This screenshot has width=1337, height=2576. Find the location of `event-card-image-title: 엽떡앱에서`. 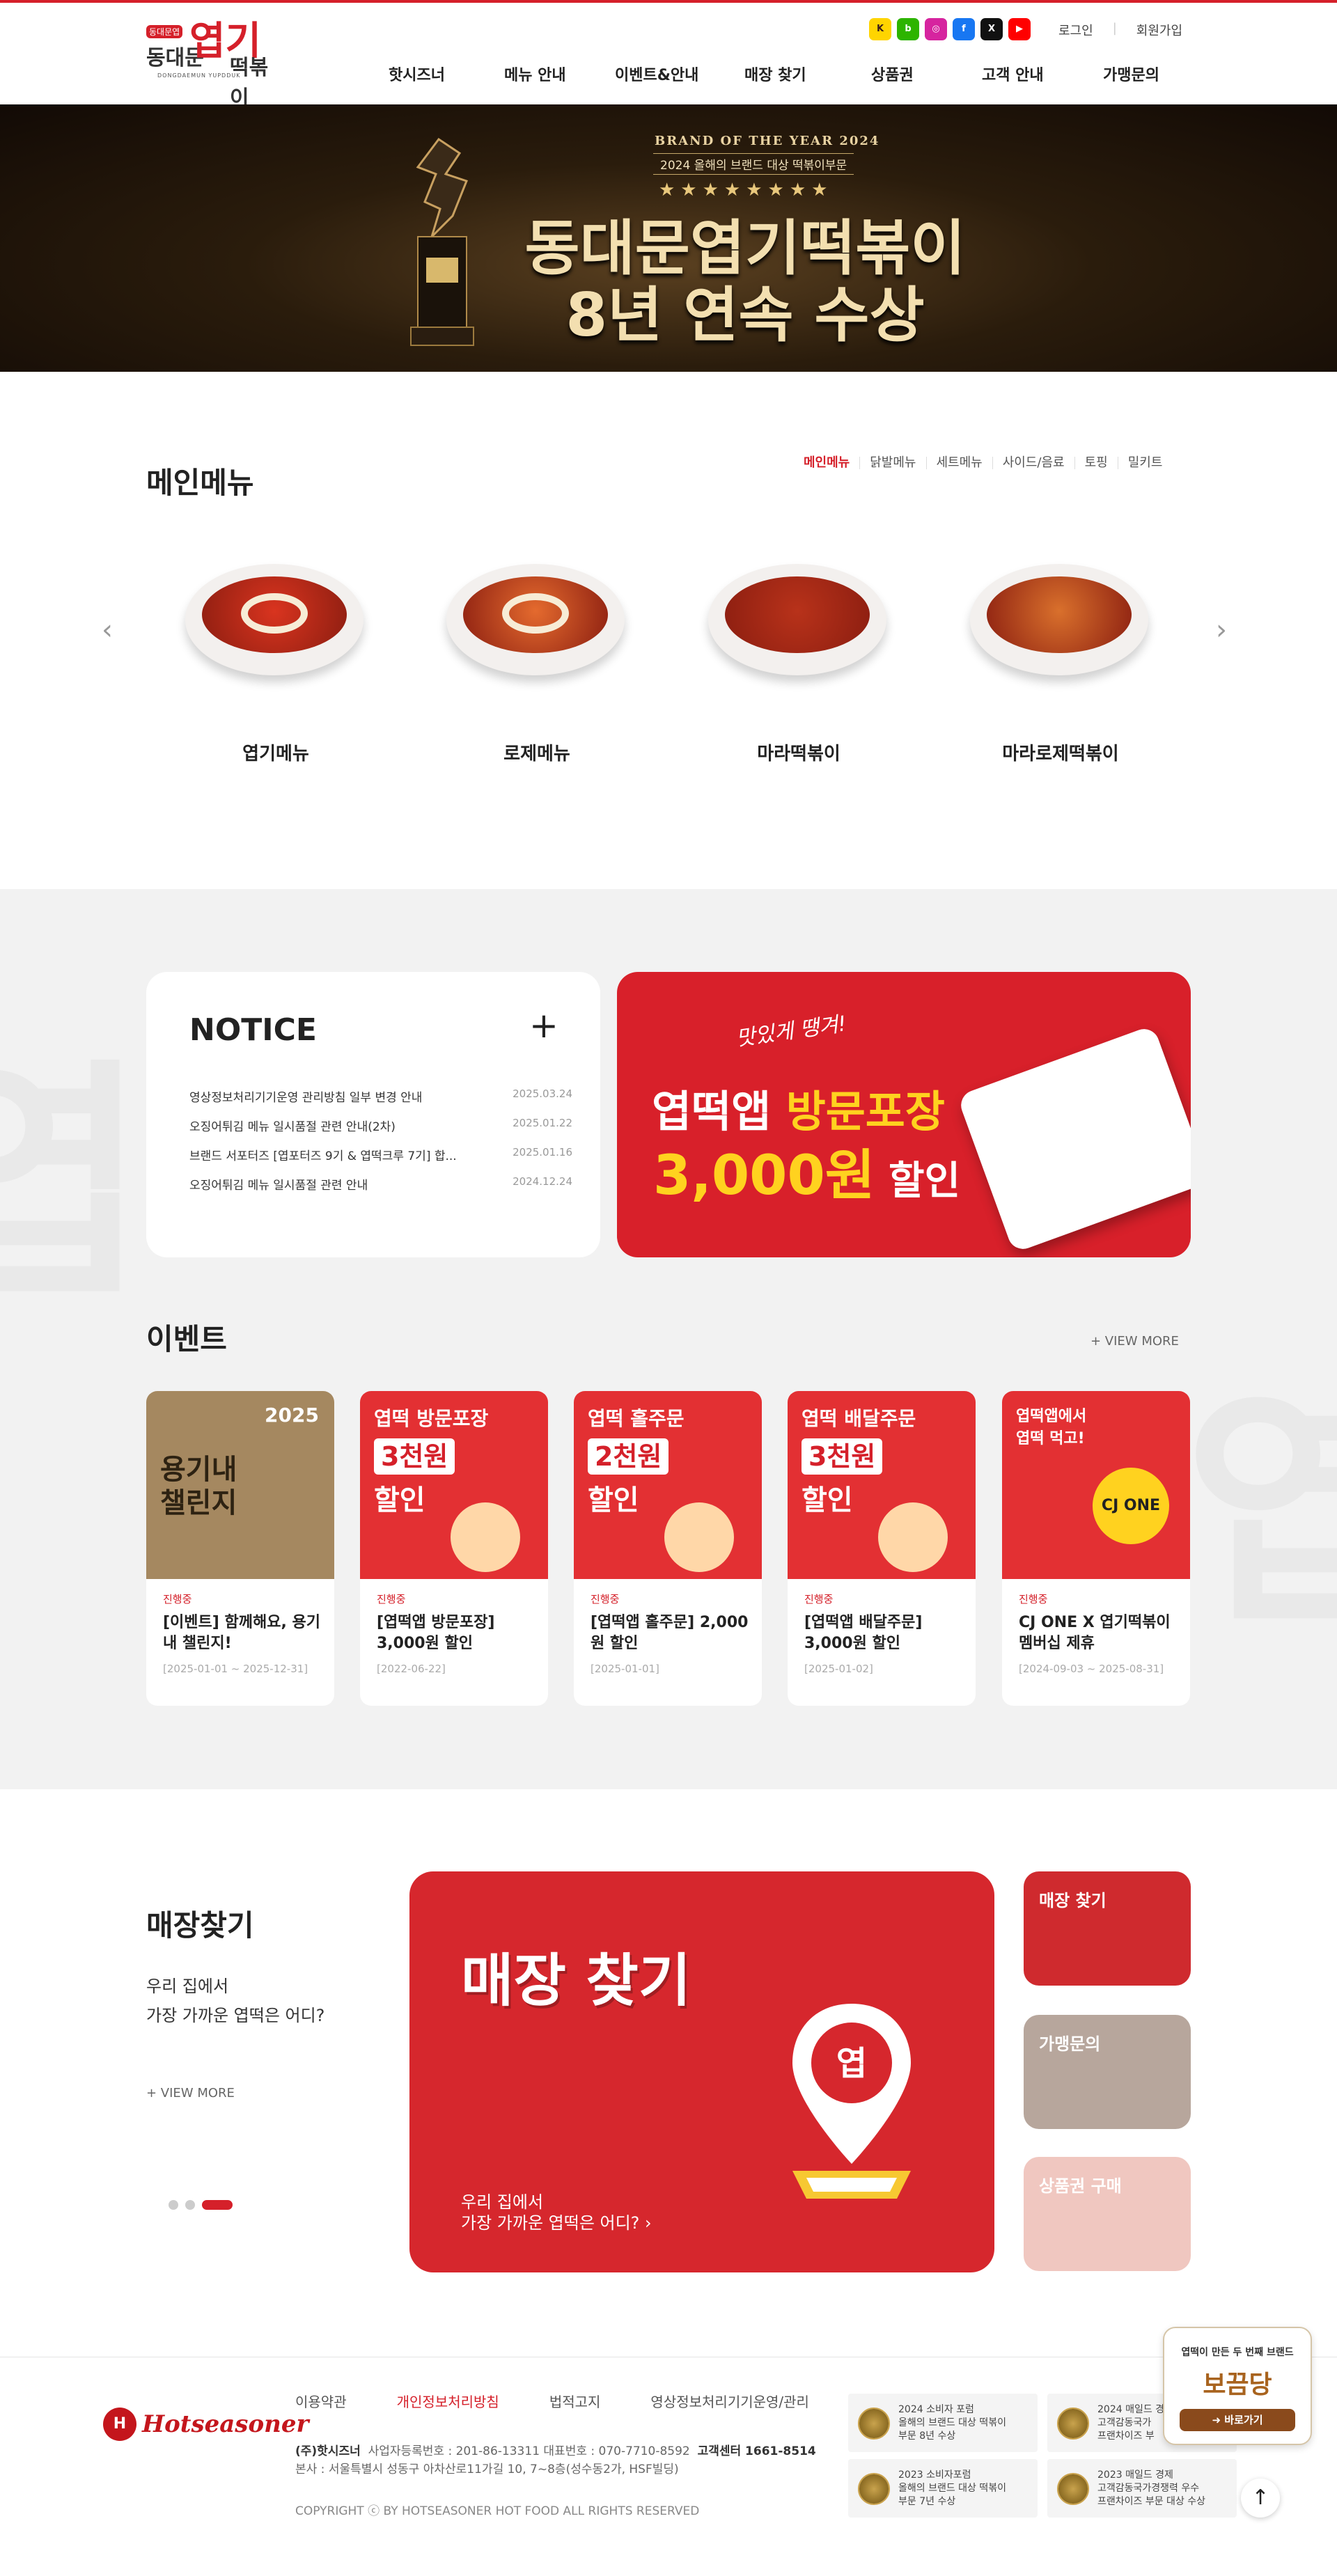

event-card-image-title: 엽떡앱에서 is located at coordinates (1052, 1416).